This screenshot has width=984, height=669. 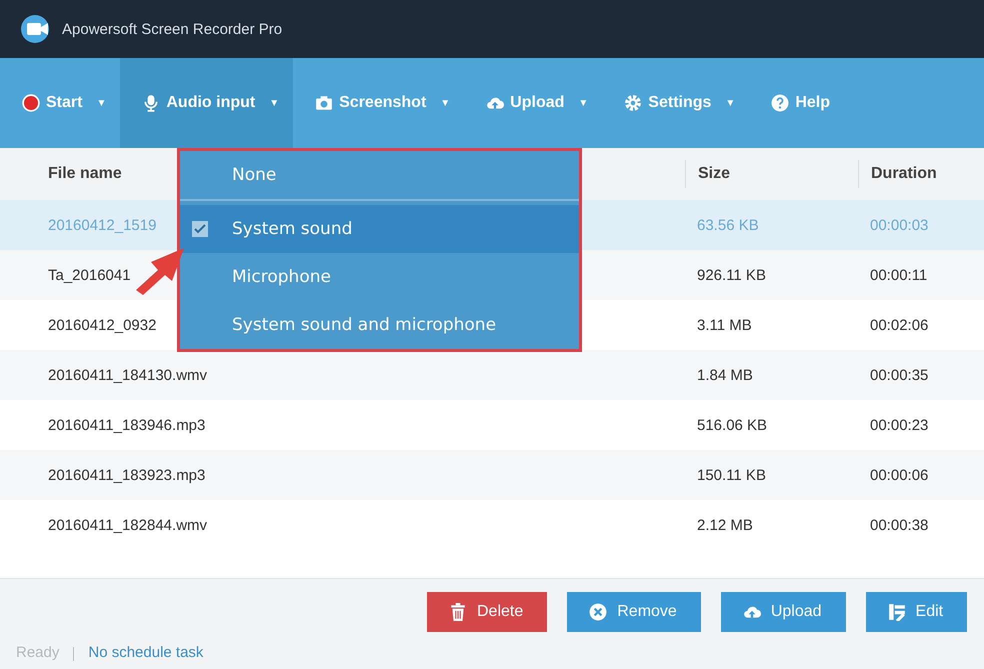 I want to click on table-cell: 2.12 MB, so click(x=725, y=525).